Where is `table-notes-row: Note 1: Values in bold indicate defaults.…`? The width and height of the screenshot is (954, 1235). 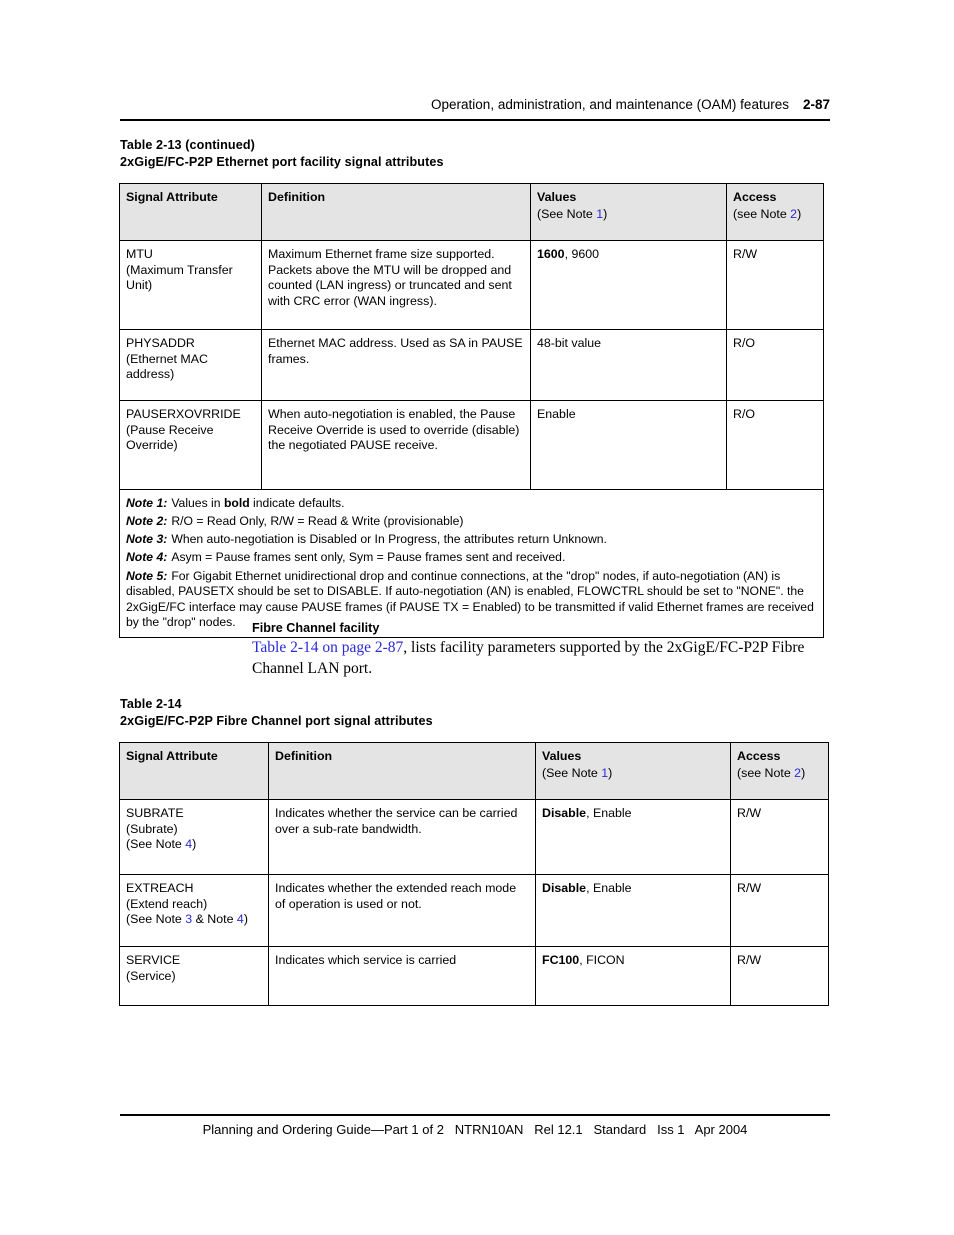 table-notes-row: Note 1: Values in bold indicate defaults.… is located at coordinates (471, 563).